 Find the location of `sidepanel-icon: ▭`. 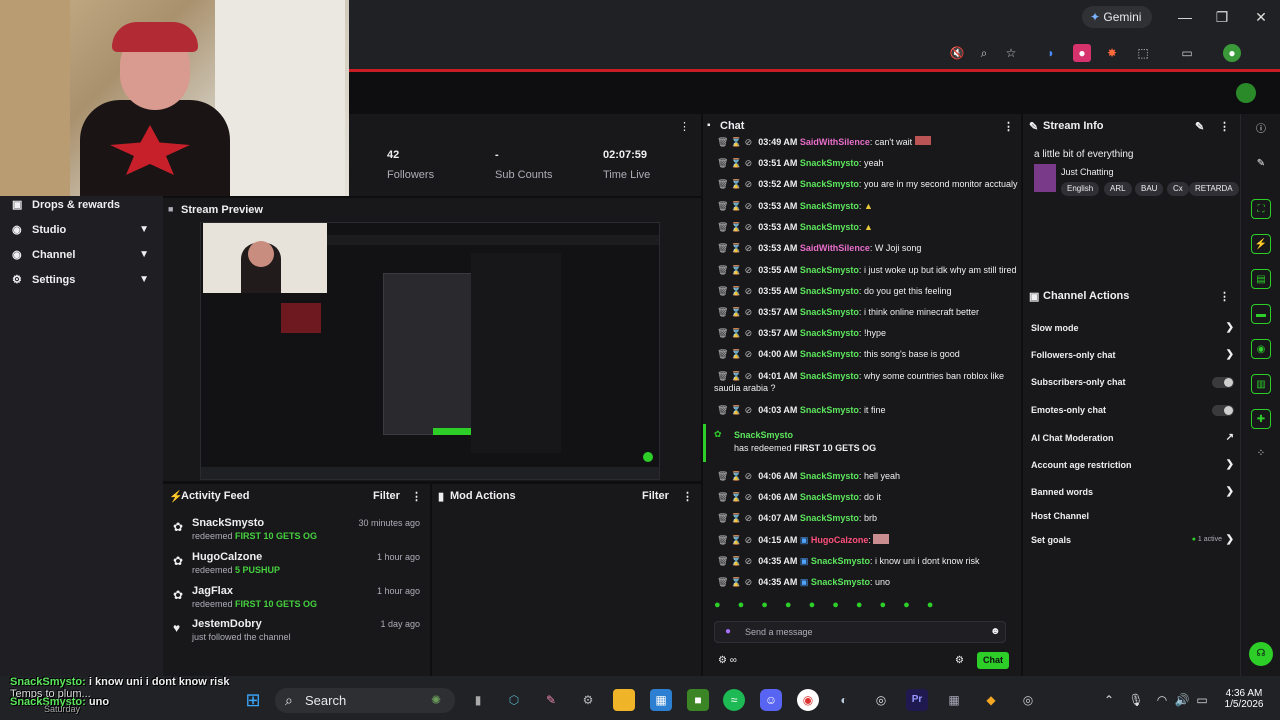

sidepanel-icon: ▭ is located at coordinates (1187, 53).